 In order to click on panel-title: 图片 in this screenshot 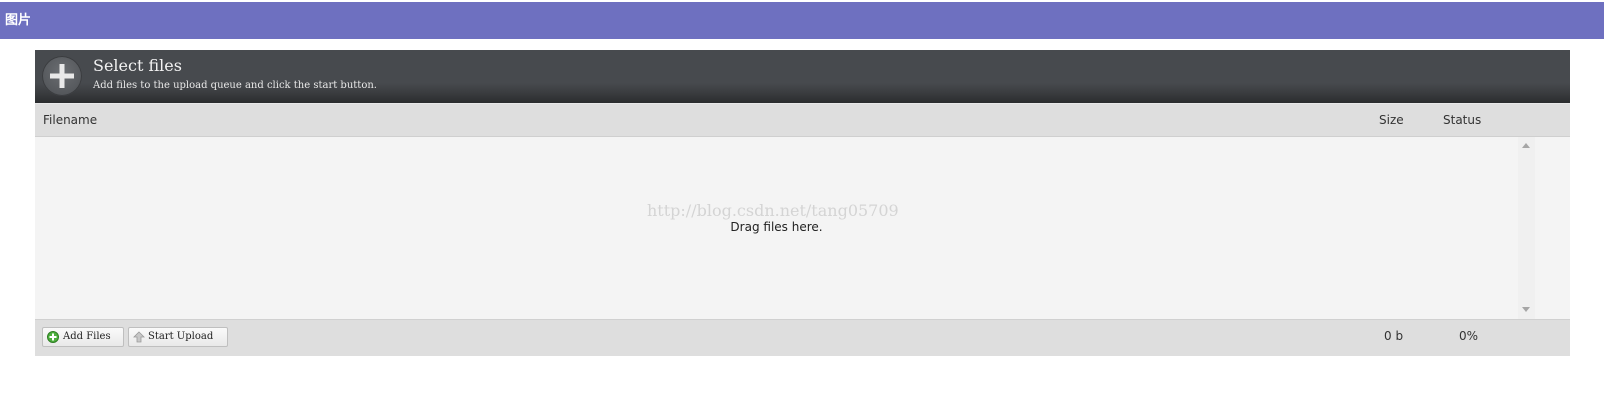, I will do `click(802, 20)`.